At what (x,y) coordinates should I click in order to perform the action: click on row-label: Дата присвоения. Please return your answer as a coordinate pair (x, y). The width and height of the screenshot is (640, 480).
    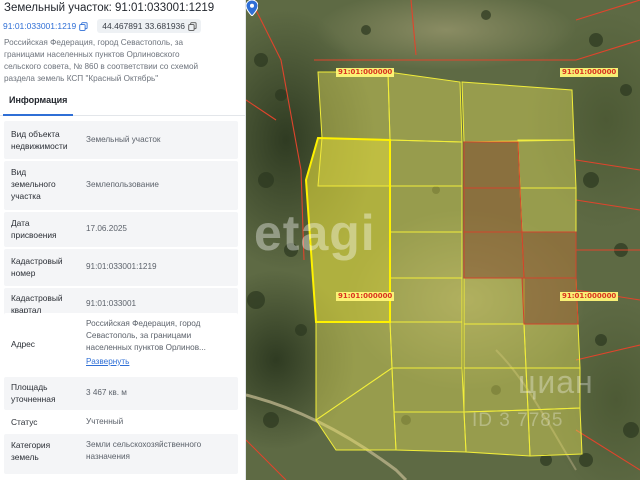
    Looking at the image, I should click on (46, 229).